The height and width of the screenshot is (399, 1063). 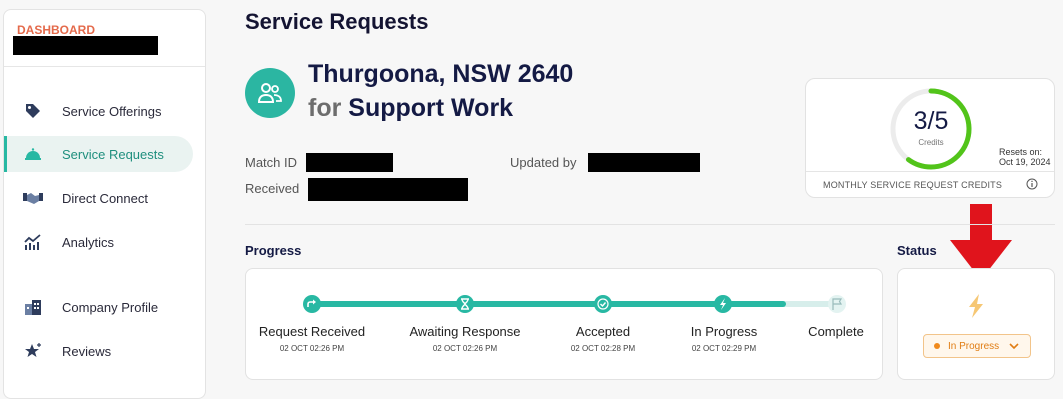 I want to click on people-icon, so click(x=270, y=93).